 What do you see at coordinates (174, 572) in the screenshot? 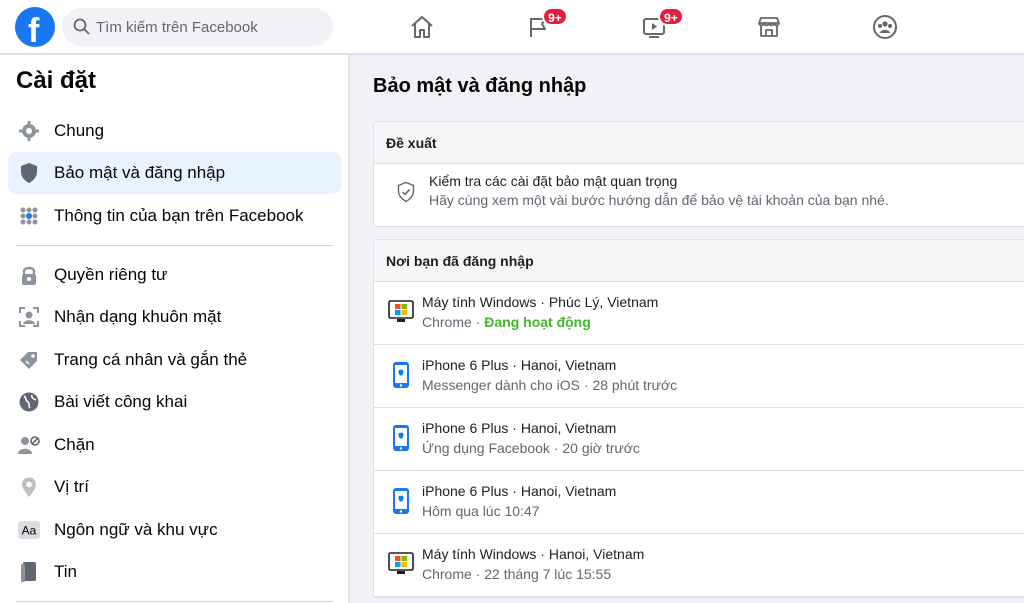
I see `sidebar-item-stories: Tin` at bounding box center [174, 572].